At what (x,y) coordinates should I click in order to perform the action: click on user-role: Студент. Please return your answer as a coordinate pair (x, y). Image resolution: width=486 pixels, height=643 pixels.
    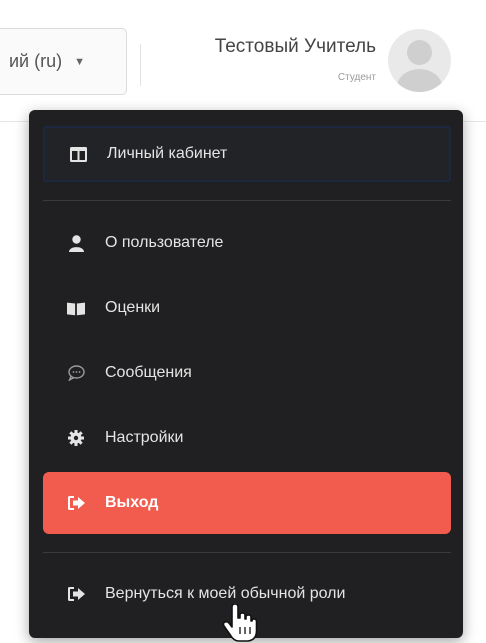
    Looking at the image, I should click on (356, 77).